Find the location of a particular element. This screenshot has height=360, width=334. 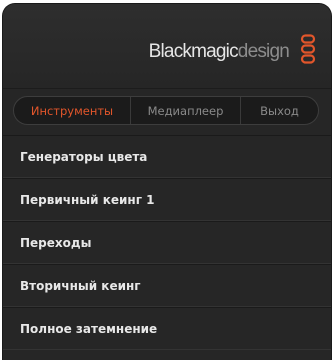

brand-name-light: design is located at coordinates (263, 51).